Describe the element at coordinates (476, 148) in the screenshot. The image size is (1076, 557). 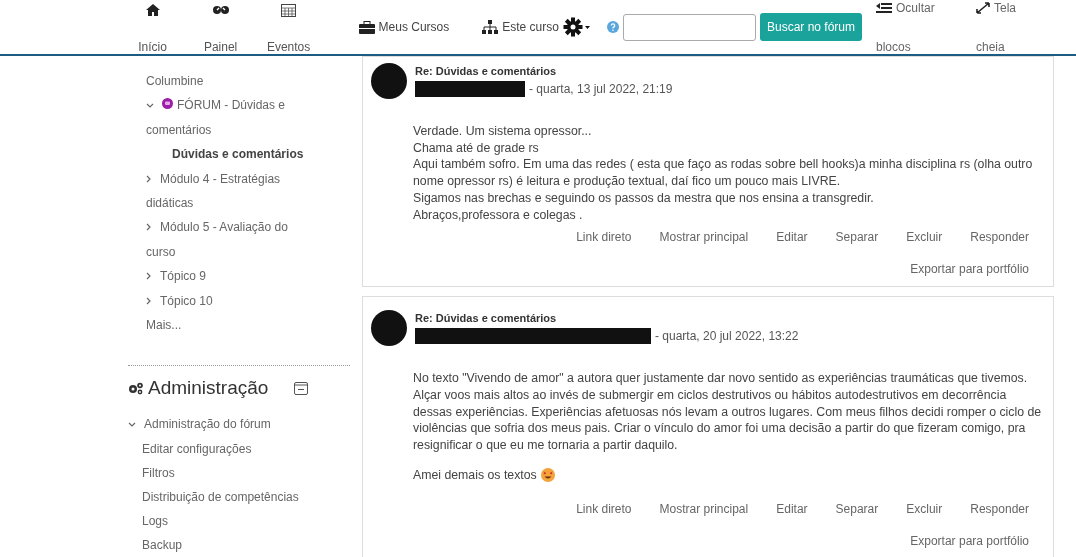
I see `post-text: Chama até de grade rs` at that location.